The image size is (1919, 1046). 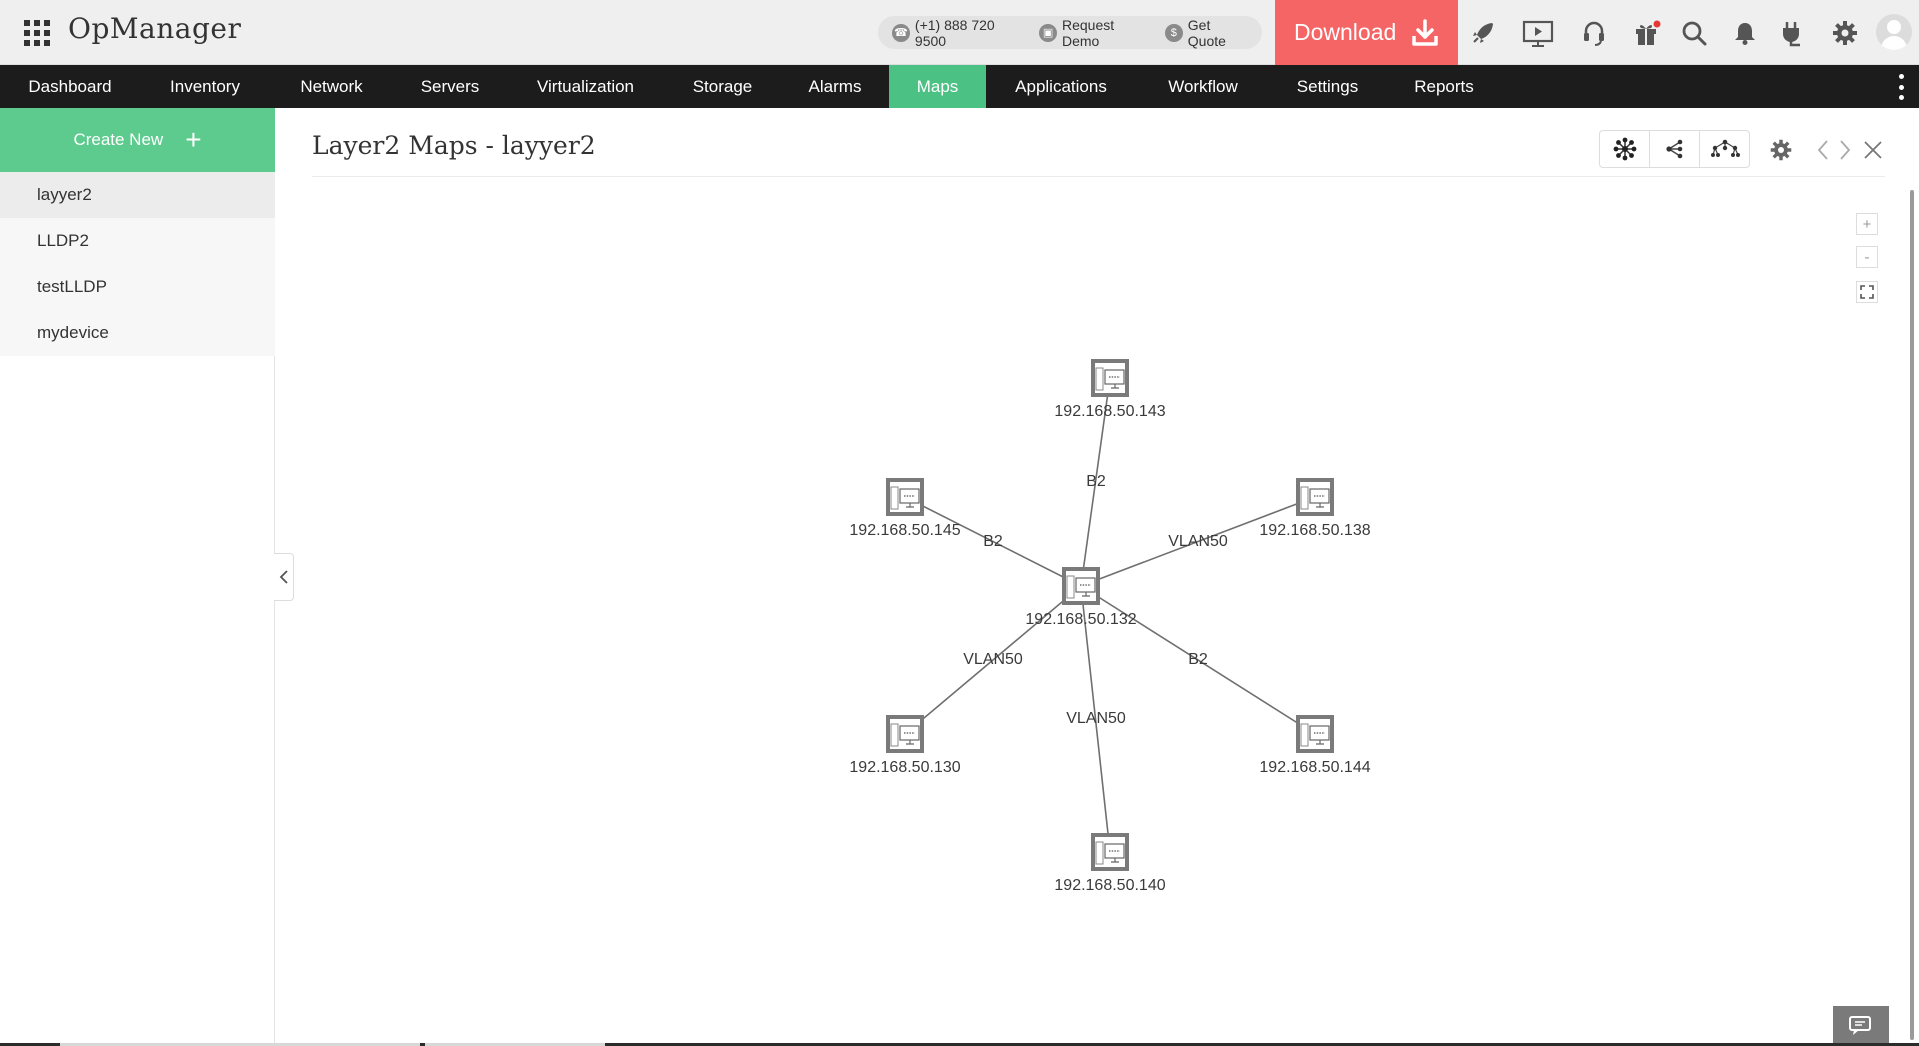 What do you see at coordinates (331, 86) in the screenshot?
I see `nav-network: Network` at bounding box center [331, 86].